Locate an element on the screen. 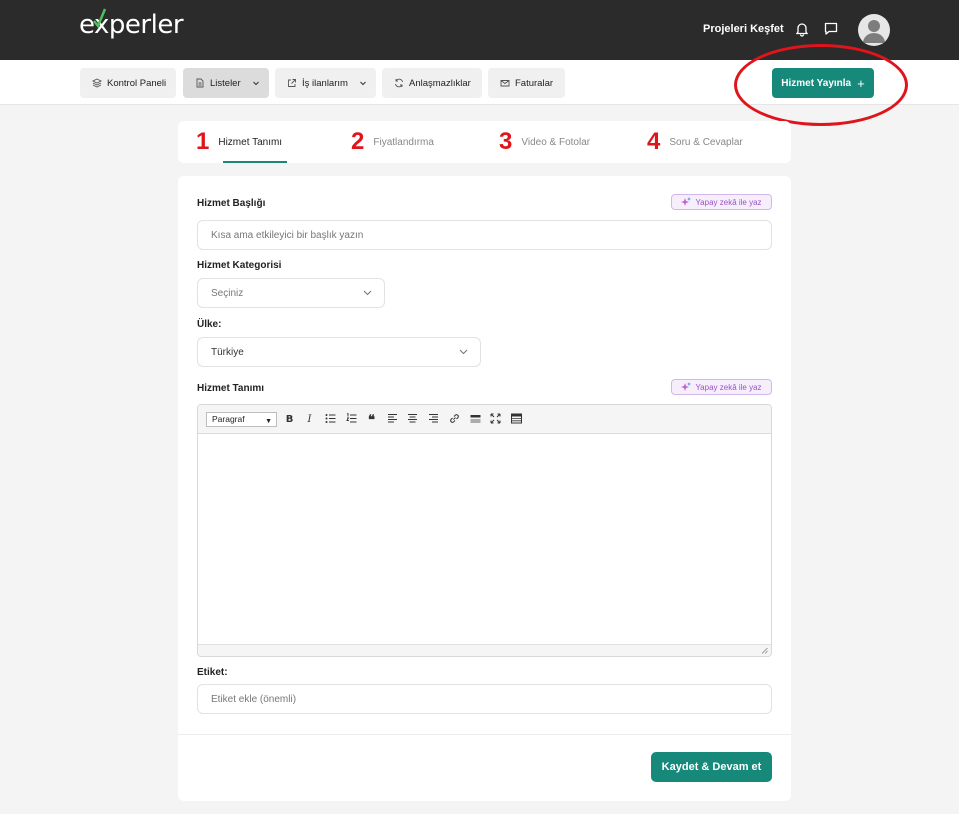 The height and width of the screenshot is (814, 959). mail-icon is located at coordinates (505, 83).